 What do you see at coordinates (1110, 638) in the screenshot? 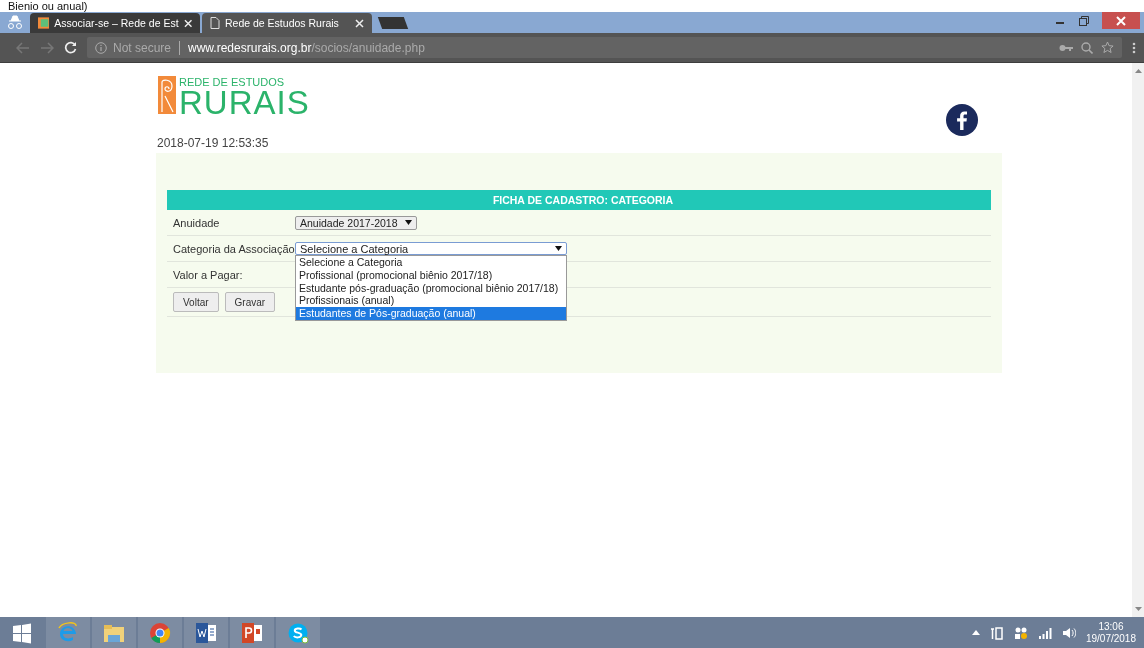
I see `clock-date: 19/07/2018` at bounding box center [1110, 638].